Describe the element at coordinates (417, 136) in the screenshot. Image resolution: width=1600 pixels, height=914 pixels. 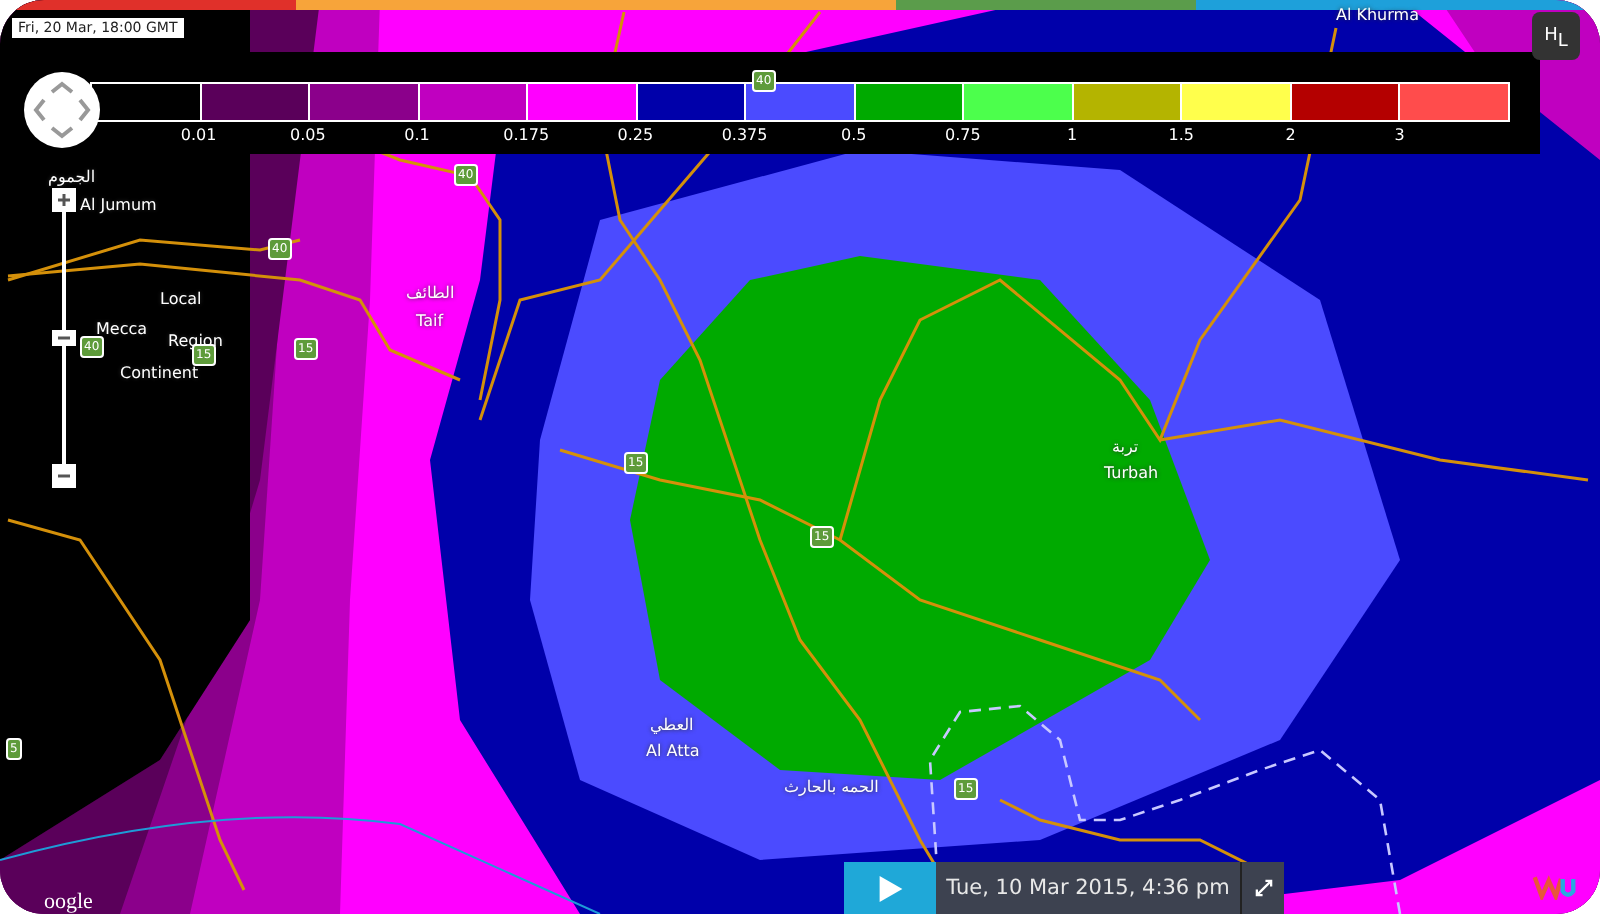
I see `legend-label: 0.1` at that location.